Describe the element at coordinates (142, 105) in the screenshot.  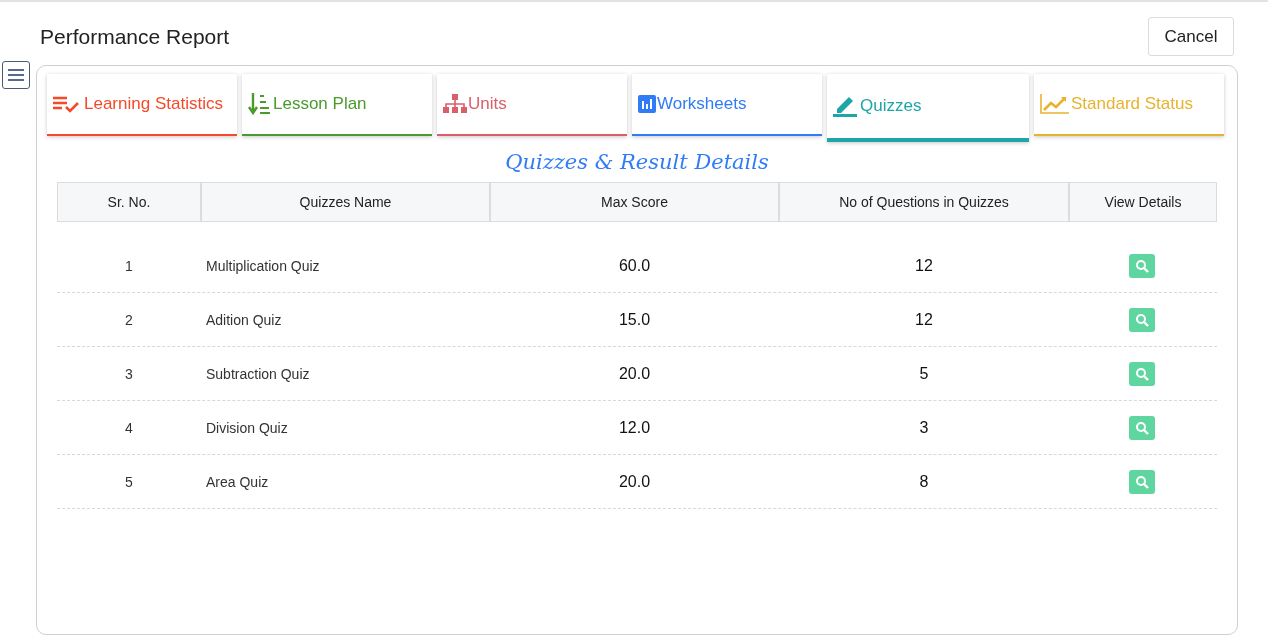
I see `tab: Learning Statistics` at that location.